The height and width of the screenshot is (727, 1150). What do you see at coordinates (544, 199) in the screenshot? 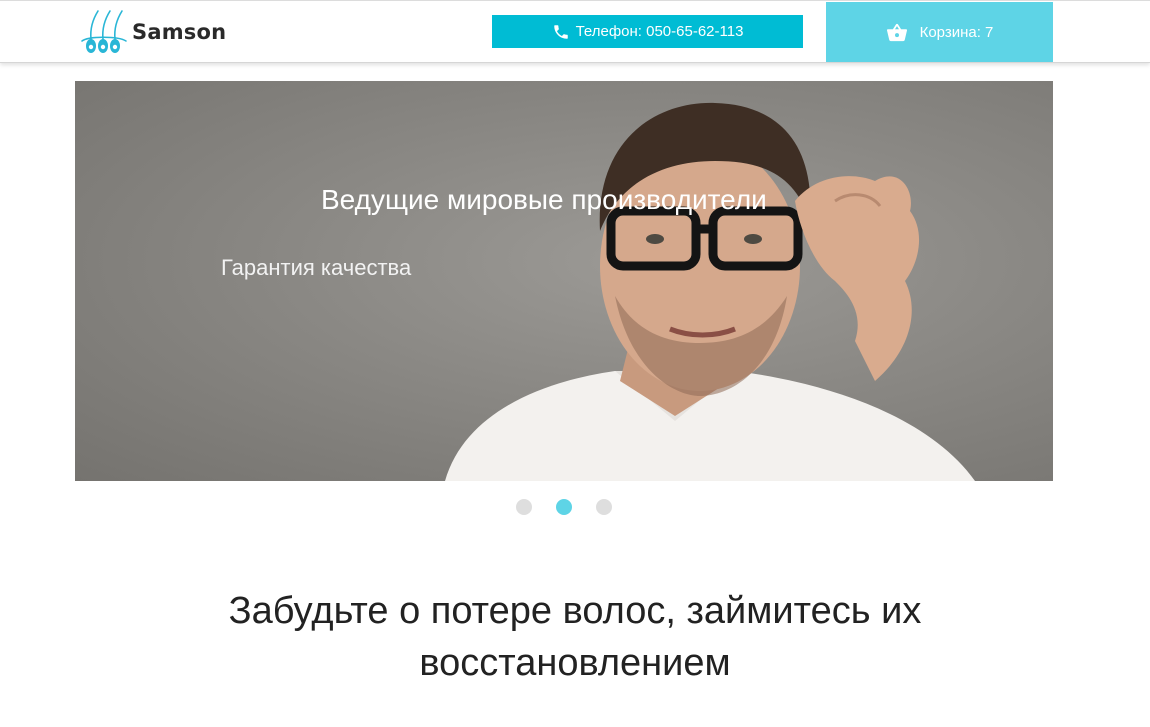
I see `hero-title: Ведущие мировые производители` at bounding box center [544, 199].